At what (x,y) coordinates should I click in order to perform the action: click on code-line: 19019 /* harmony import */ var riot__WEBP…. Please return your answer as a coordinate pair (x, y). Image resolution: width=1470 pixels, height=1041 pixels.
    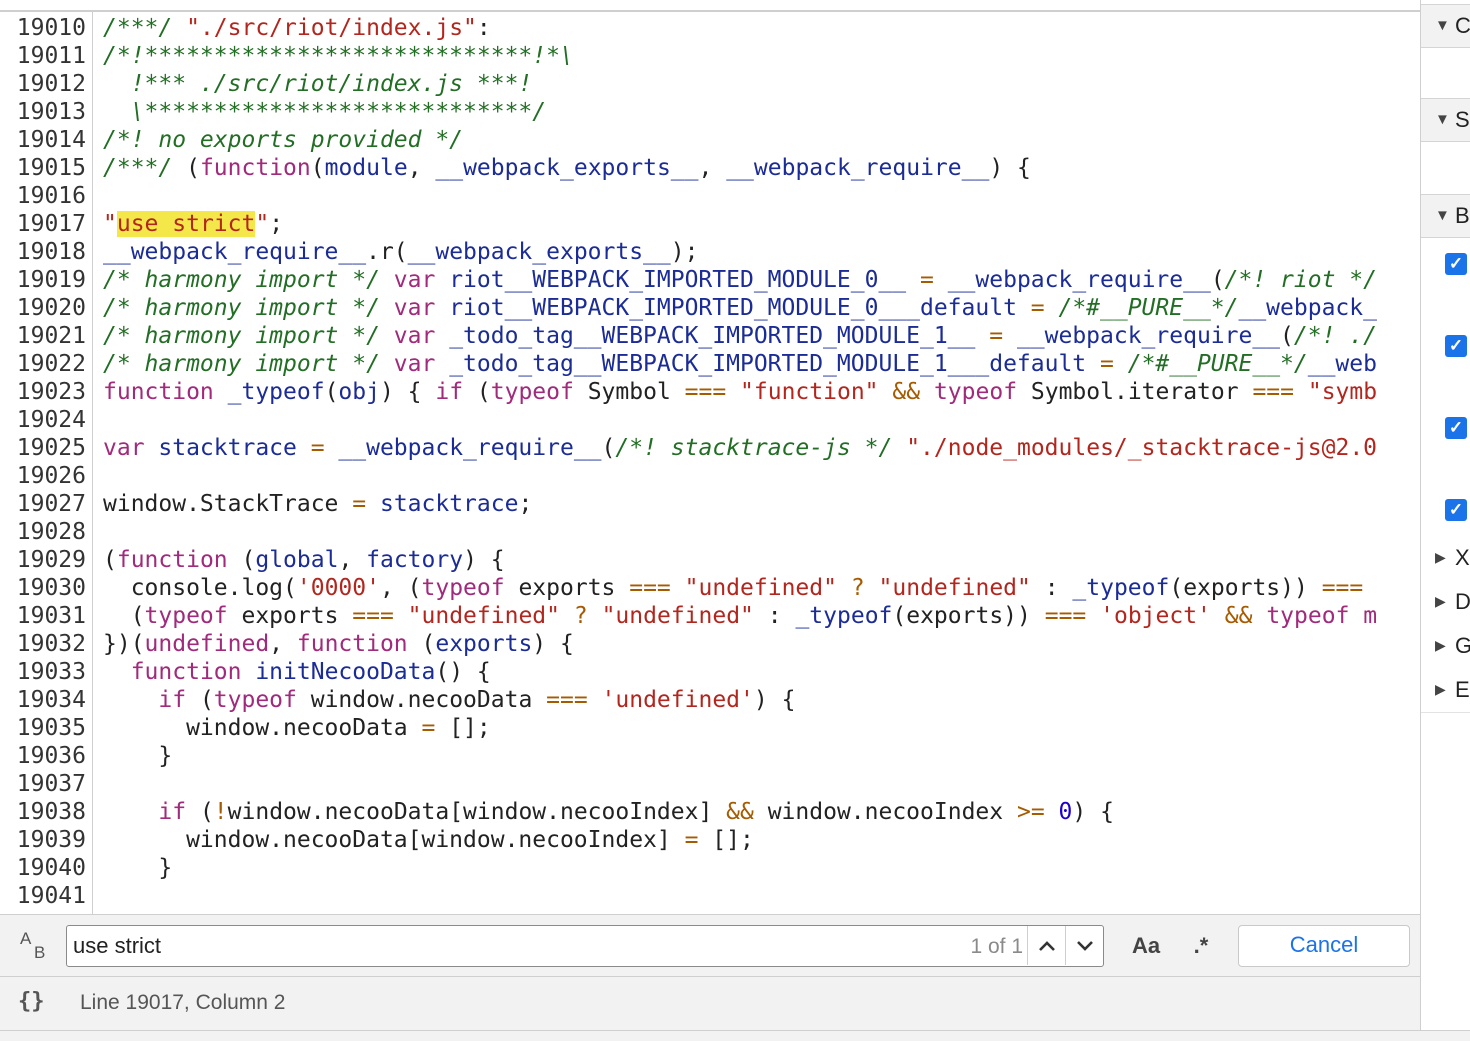
    Looking at the image, I should click on (710, 280).